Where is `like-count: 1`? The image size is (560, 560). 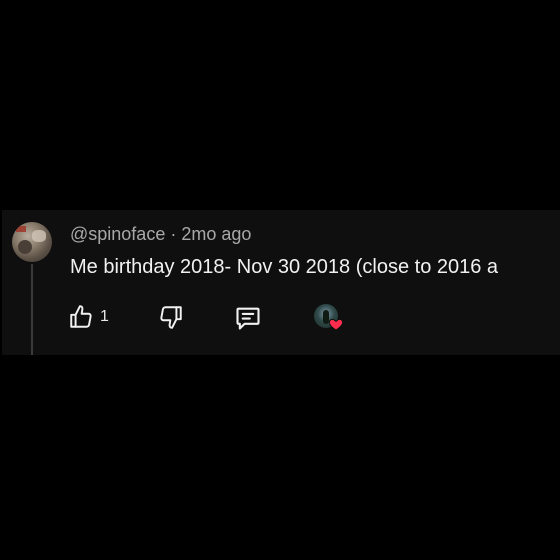
like-count: 1 is located at coordinates (104, 316).